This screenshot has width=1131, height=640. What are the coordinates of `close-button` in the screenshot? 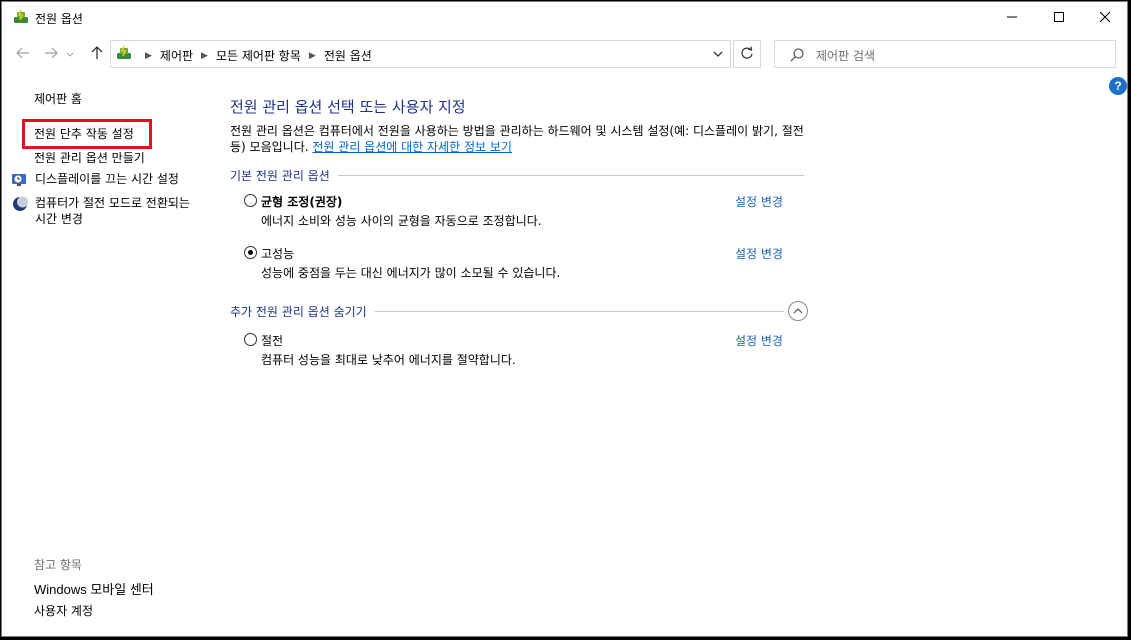 It's located at (1104, 18).